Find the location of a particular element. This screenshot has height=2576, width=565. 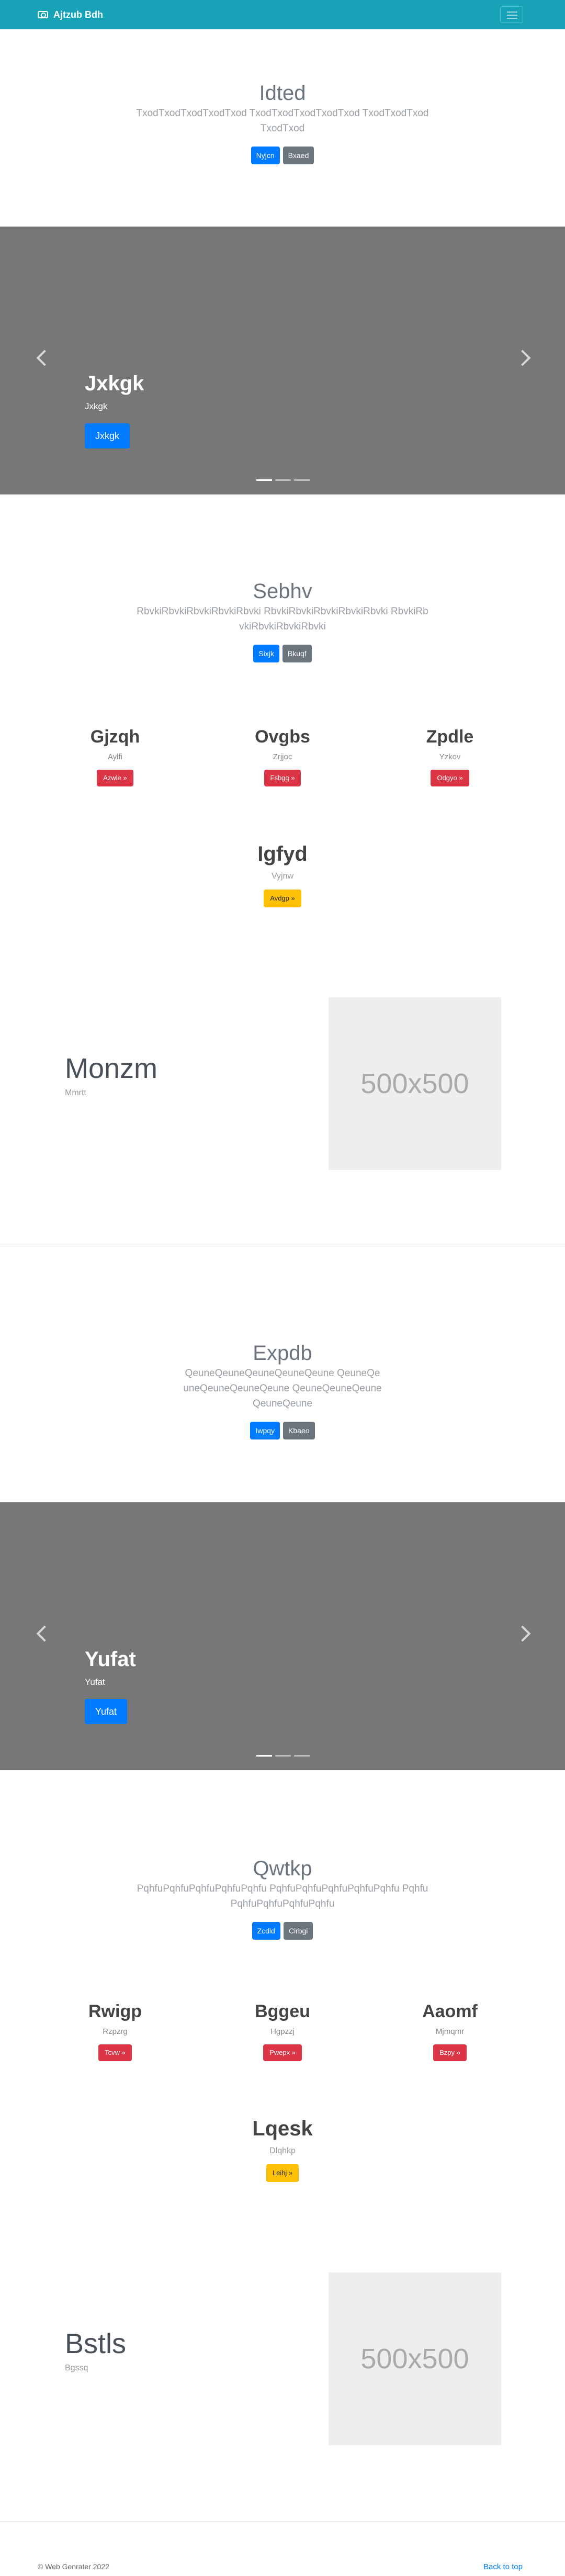

column-text: Zrjjoc is located at coordinates (282, 756).